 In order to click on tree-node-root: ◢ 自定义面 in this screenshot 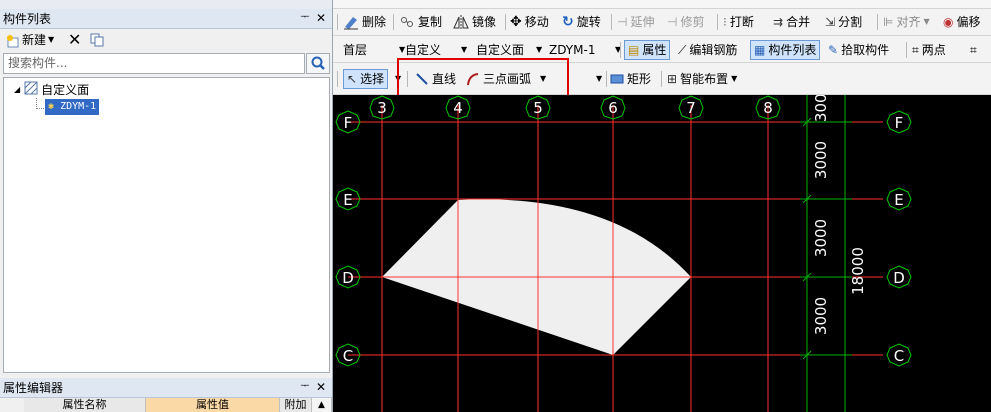, I will do `click(52, 89)`.